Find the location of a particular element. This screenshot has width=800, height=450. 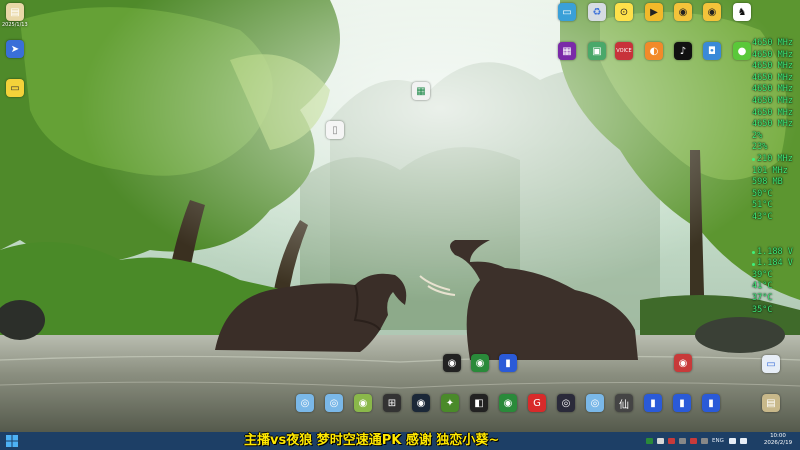

media-app-icon: ▶ is located at coordinates (654, 12).